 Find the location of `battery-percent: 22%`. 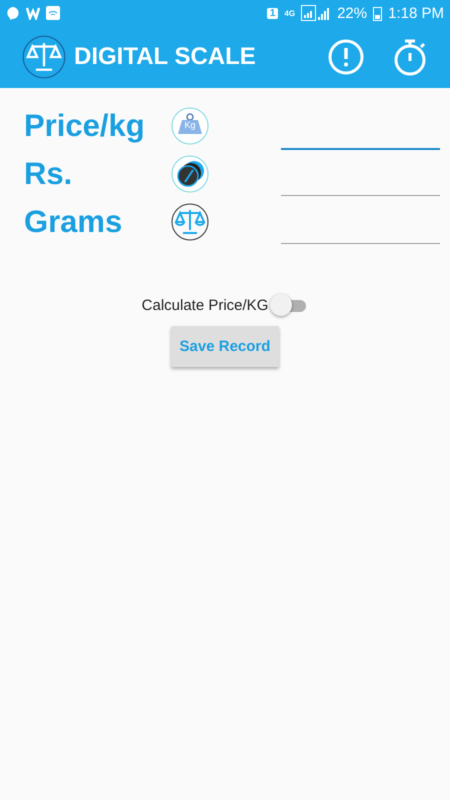

battery-percent: 22% is located at coordinates (352, 13).